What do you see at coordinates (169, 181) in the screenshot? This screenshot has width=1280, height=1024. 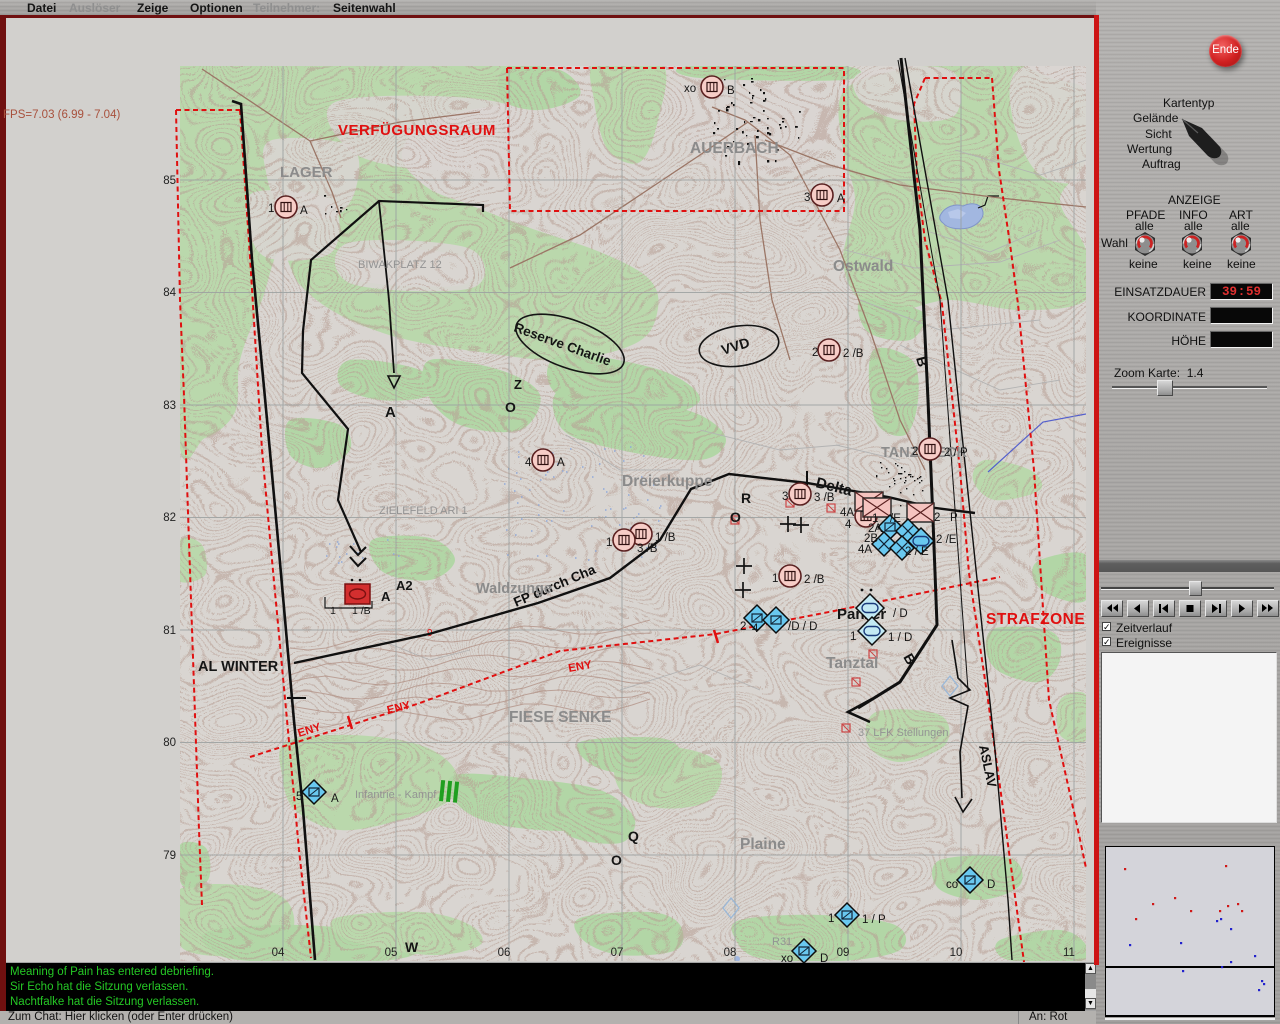 I see `svg-text: 85` at bounding box center [169, 181].